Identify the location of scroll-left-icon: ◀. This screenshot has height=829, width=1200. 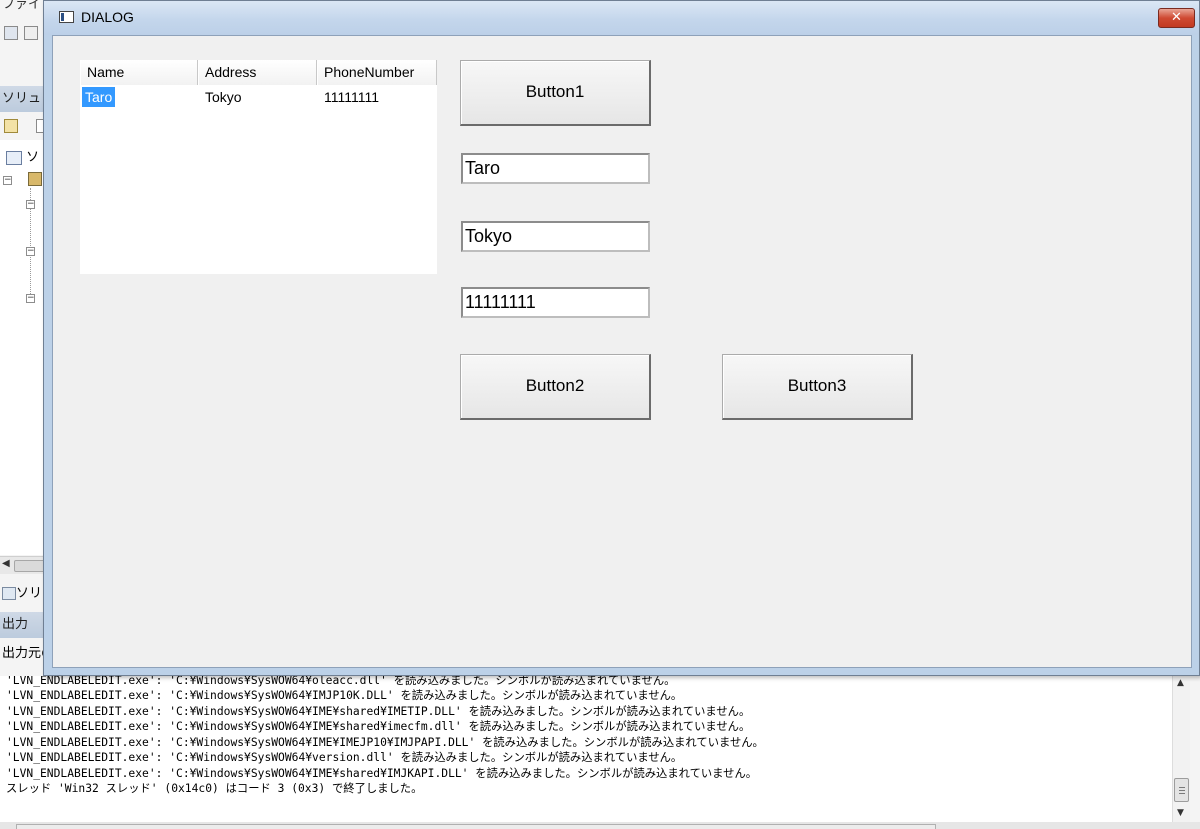
(6, 563).